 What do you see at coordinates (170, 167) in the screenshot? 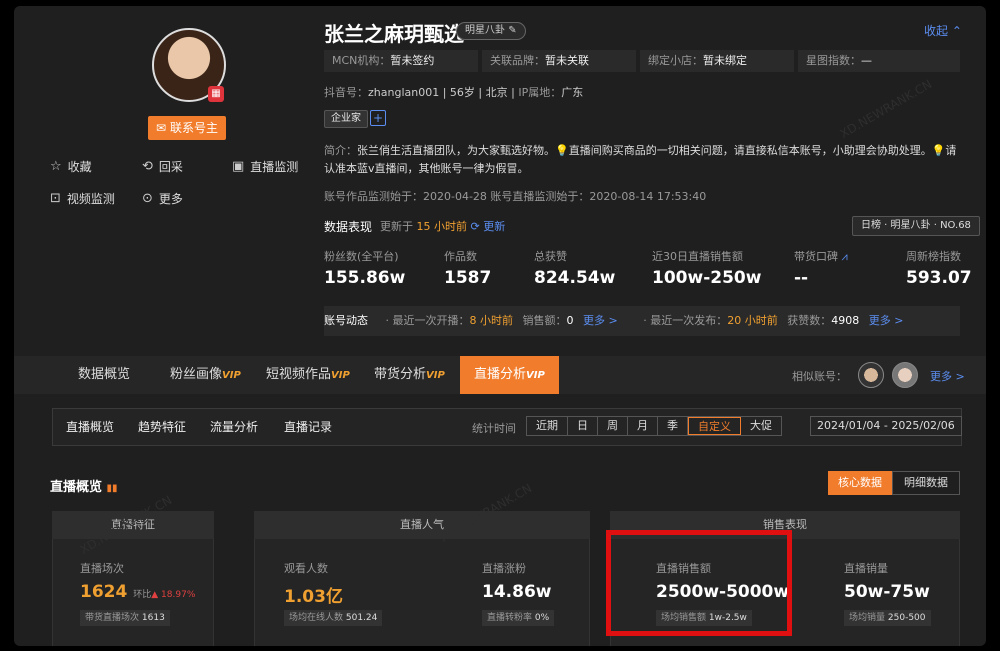
I see `recollect-label: 回采` at bounding box center [170, 167].